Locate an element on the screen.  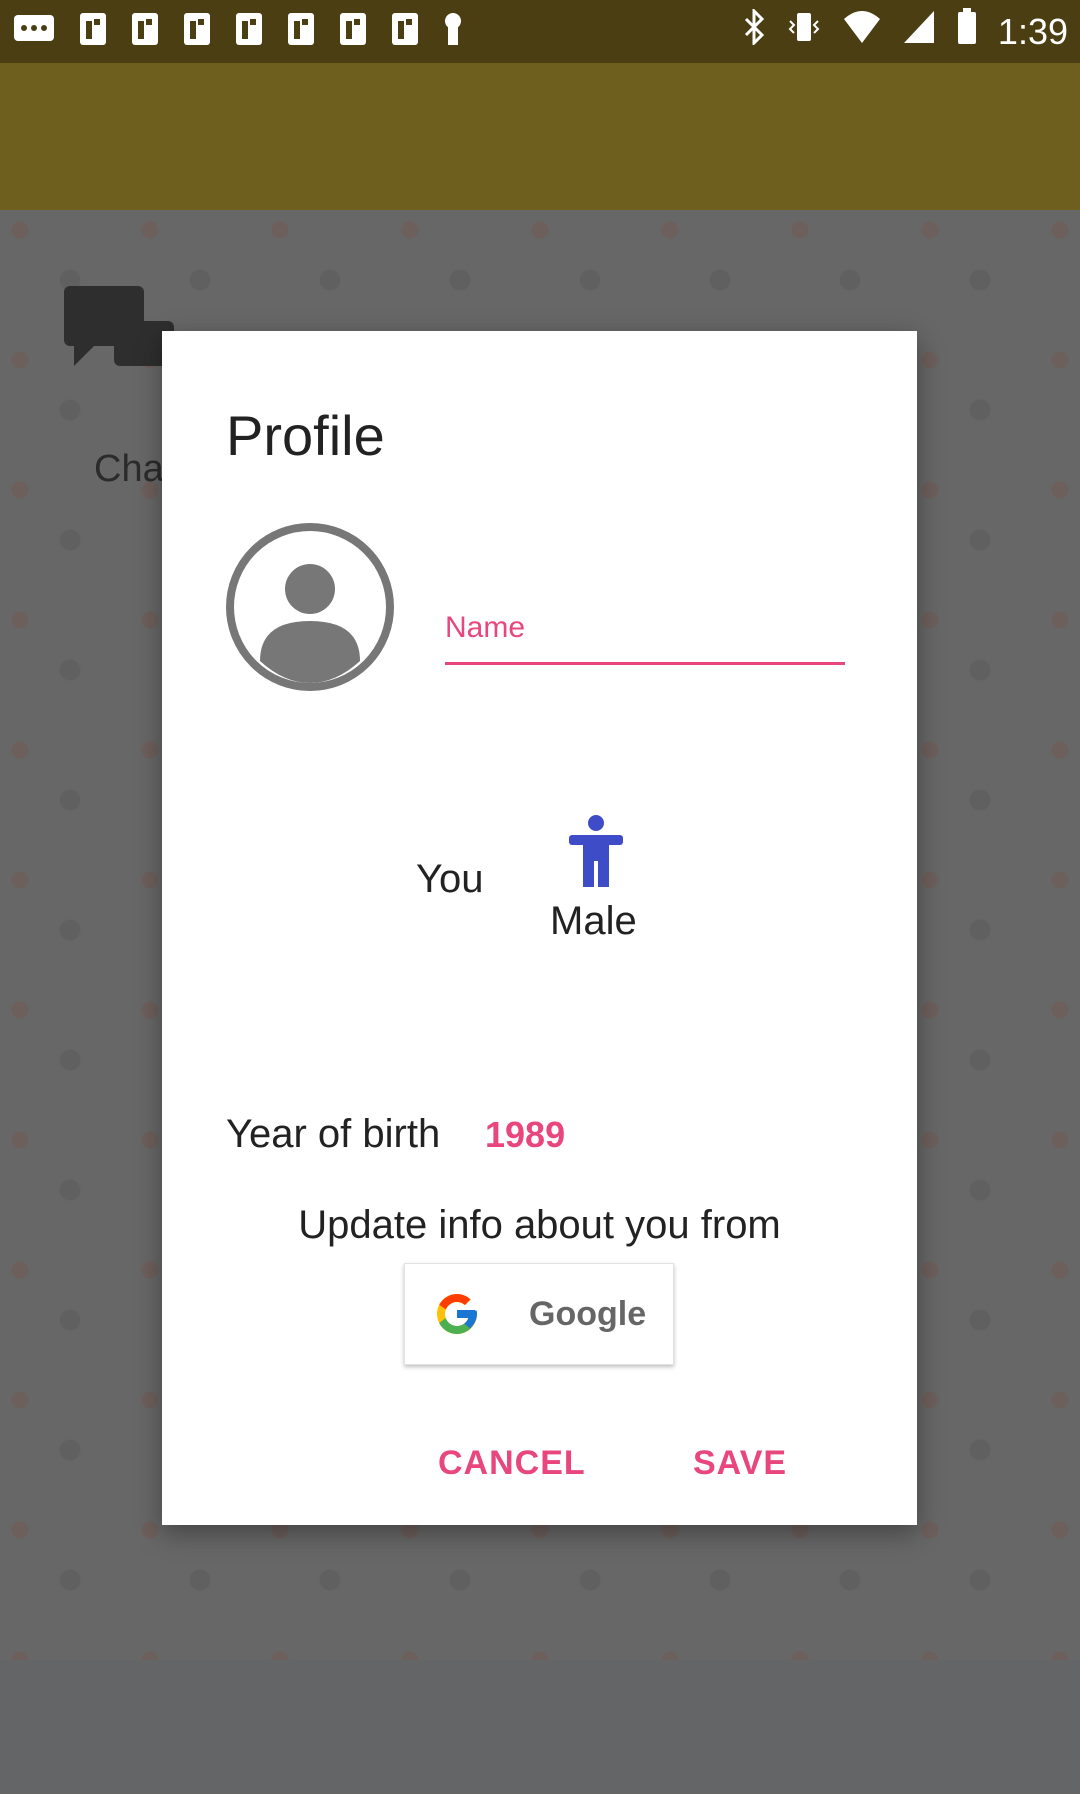
birth-year-label: Year of birth is located at coordinates (333, 1134).